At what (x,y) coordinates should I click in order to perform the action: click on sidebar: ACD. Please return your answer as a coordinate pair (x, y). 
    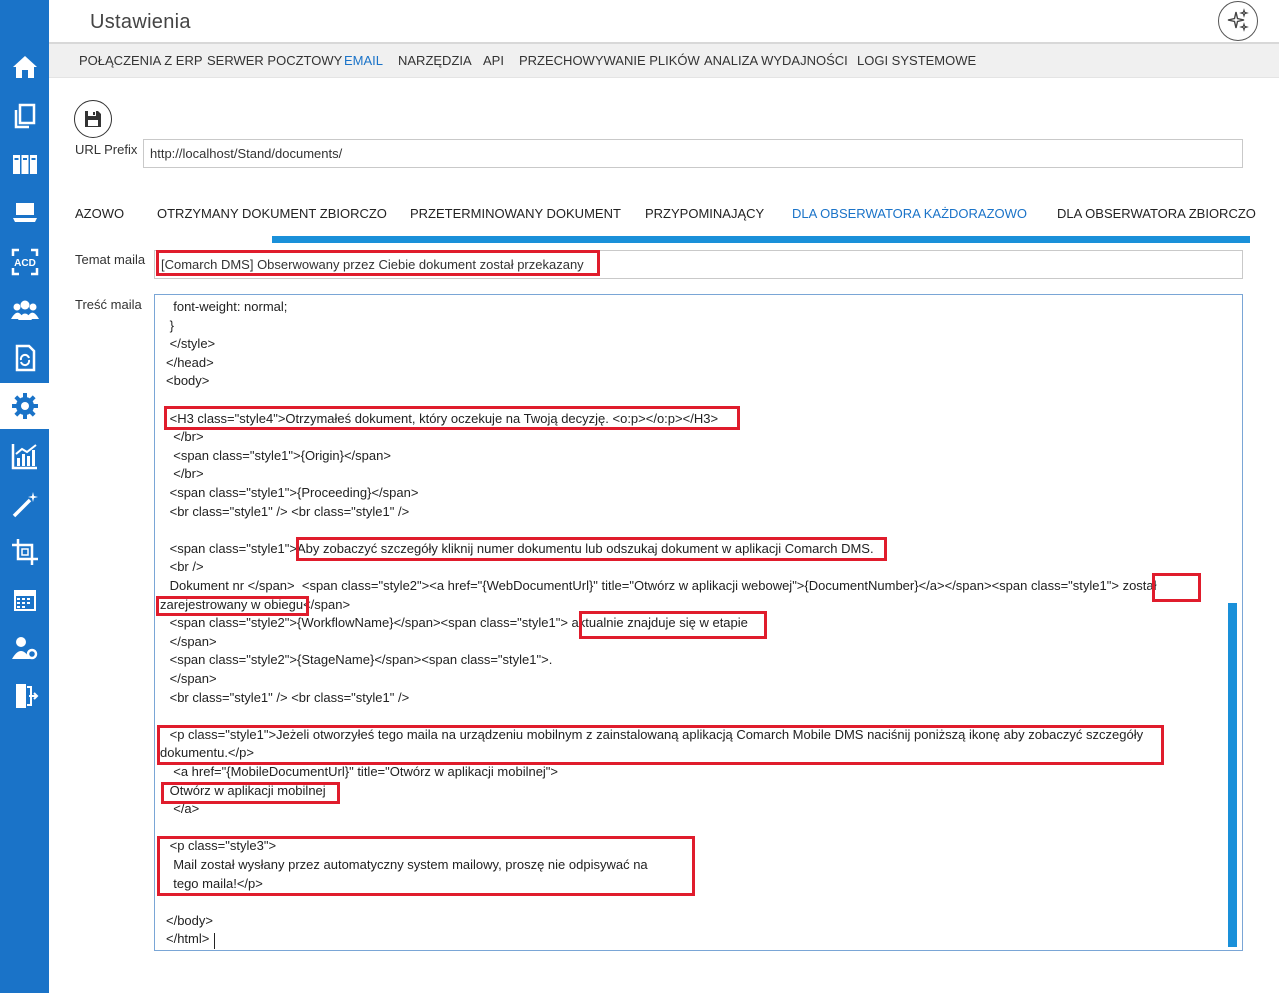
    Looking at the image, I should click on (24, 496).